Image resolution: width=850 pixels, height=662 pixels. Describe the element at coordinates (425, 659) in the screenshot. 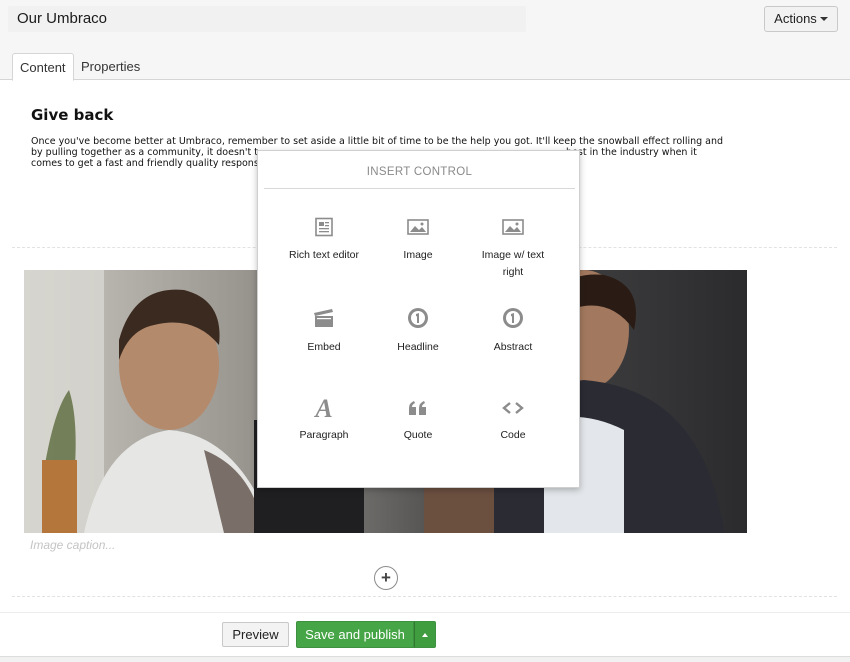

I see `footer-bar` at that location.